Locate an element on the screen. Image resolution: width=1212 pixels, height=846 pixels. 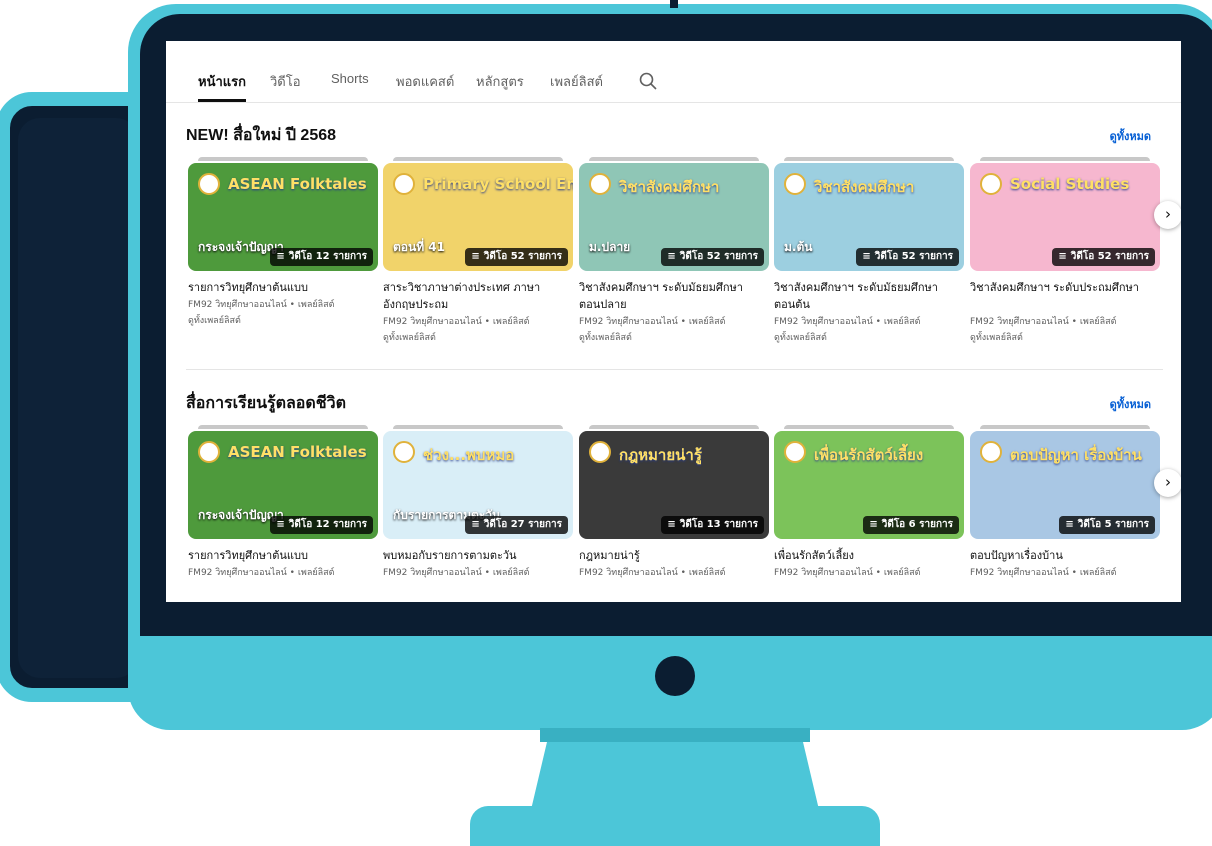
playlist-title: วิชาสังคมศึกษาฯ ระดับมัธยมศึกษาตอนปลาย is located at coordinates (671, 296).